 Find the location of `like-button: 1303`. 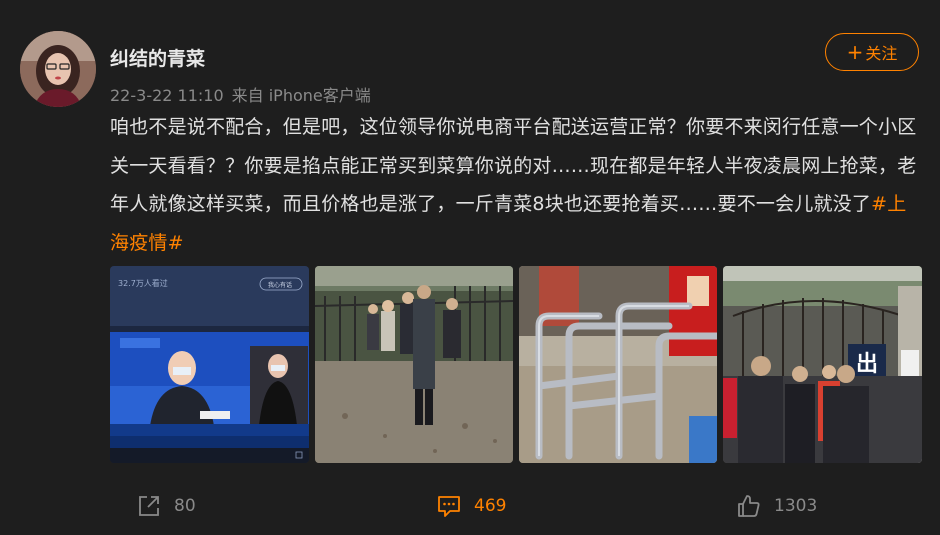

like-button: 1303 is located at coordinates (776, 506).